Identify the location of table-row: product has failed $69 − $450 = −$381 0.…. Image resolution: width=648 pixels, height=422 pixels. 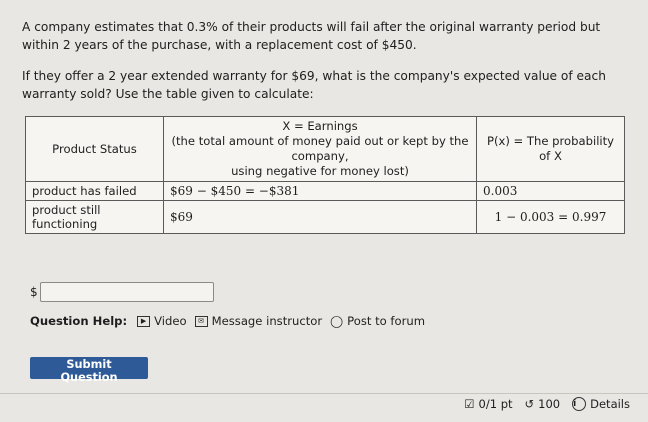
(325, 191).